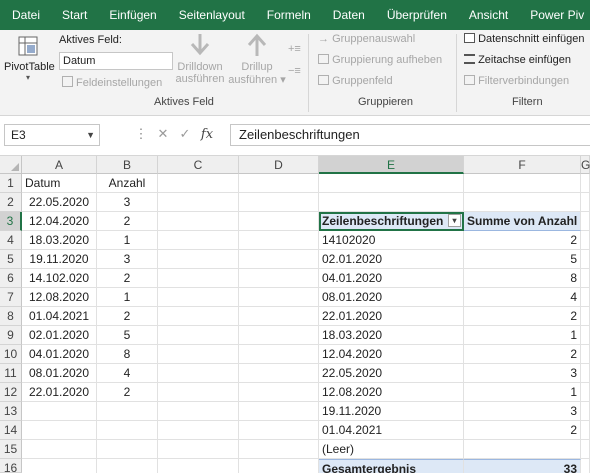 The image size is (590, 473). What do you see at coordinates (391, 392) in the screenshot?
I see `pivot-row-label: 12.08.2020` at bounding box center [391, 392].